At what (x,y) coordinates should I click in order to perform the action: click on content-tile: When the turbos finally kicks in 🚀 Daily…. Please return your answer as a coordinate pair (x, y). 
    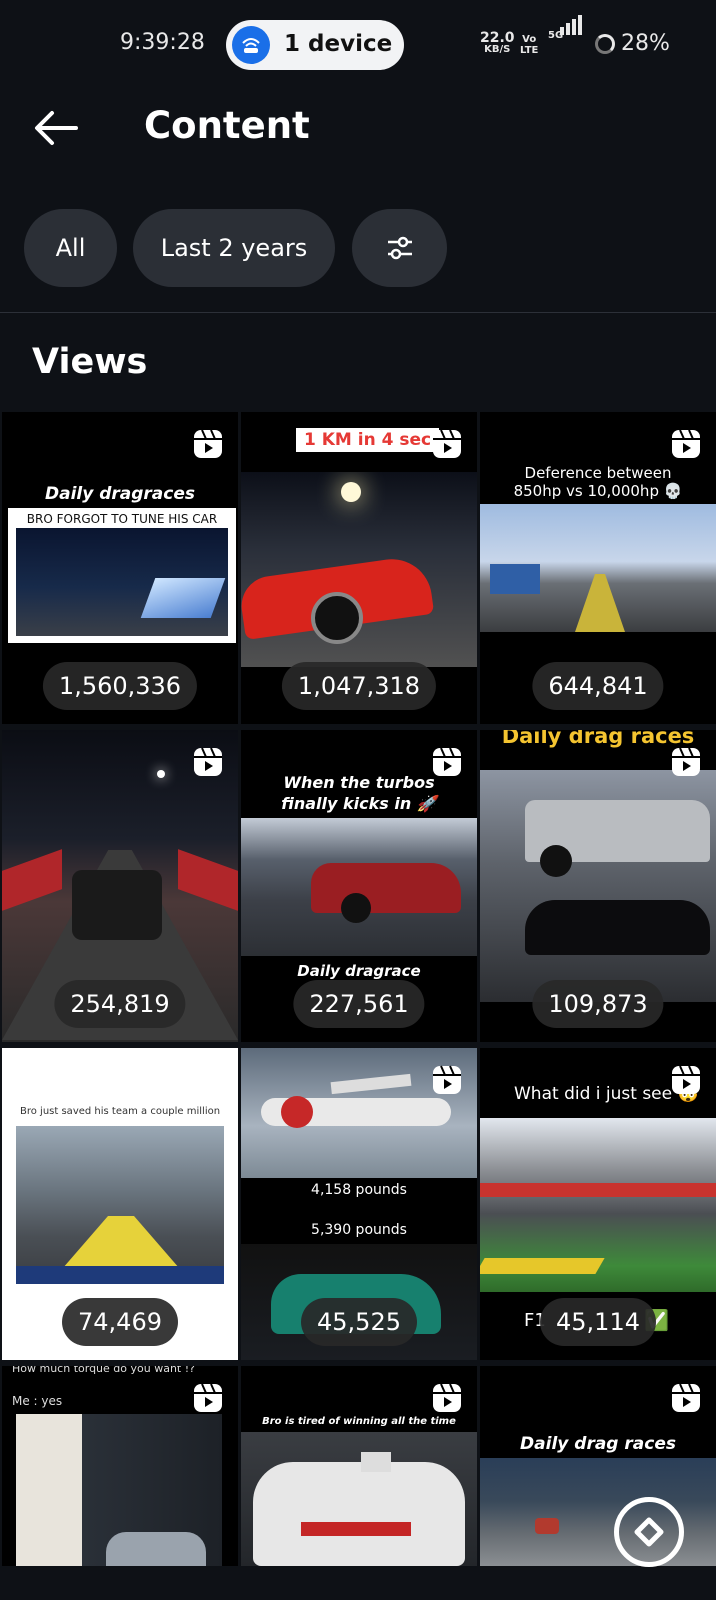
    Looking at the image, I should click on (359, 886).